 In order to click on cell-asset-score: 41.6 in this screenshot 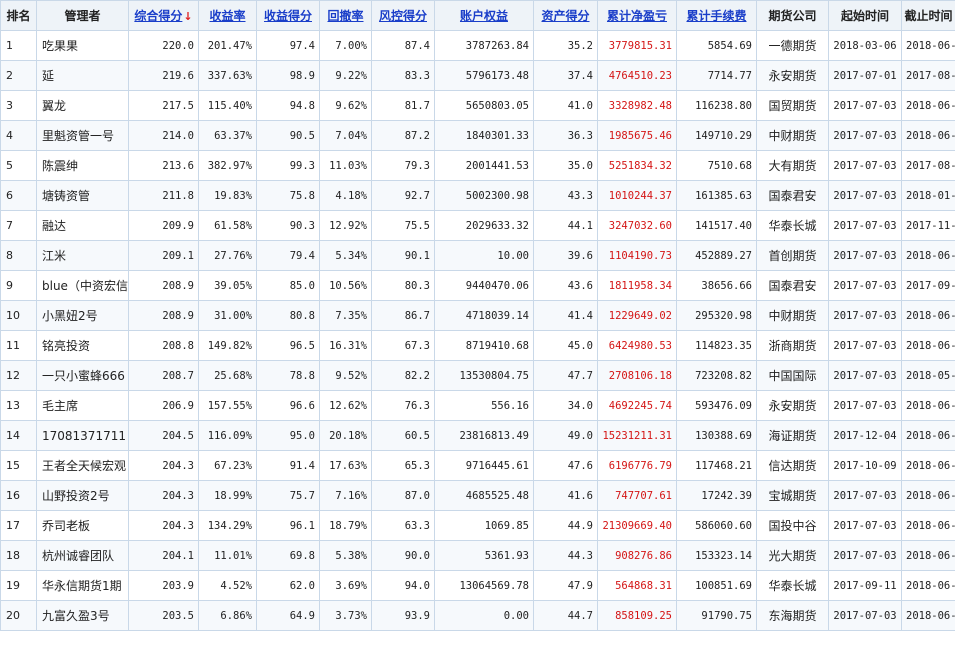, I will do `click(565, 495)`.